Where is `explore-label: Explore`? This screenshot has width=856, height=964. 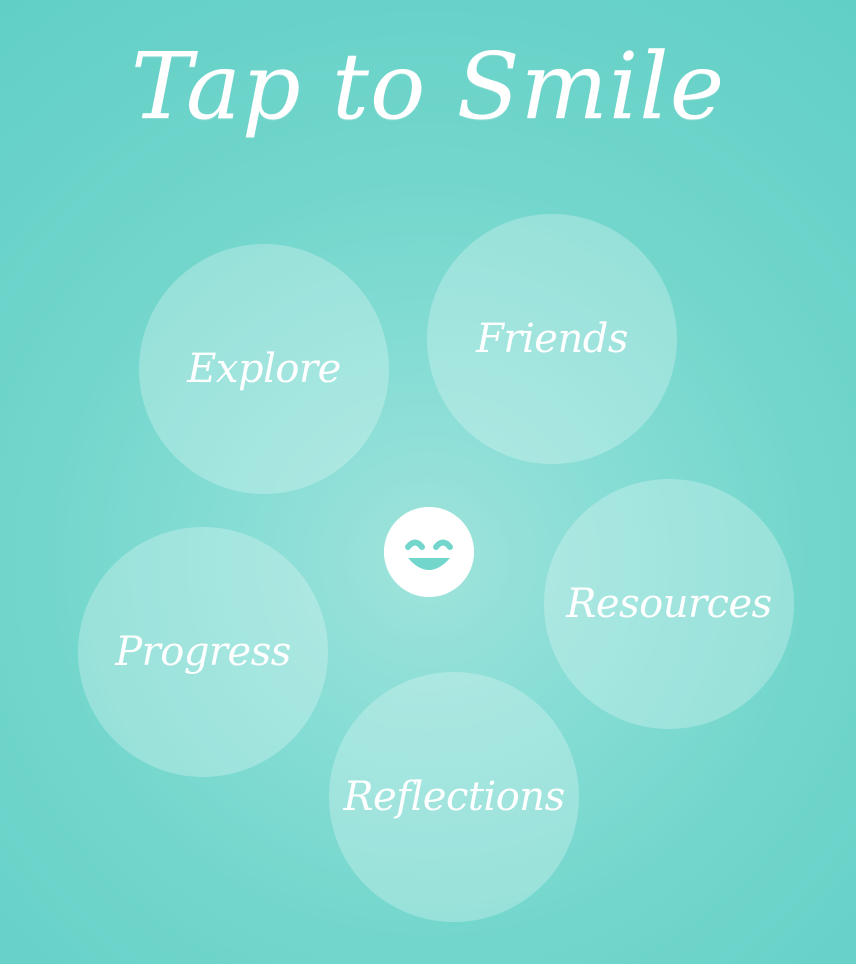 explore-label: Explore is located at coordinates (264, 369).